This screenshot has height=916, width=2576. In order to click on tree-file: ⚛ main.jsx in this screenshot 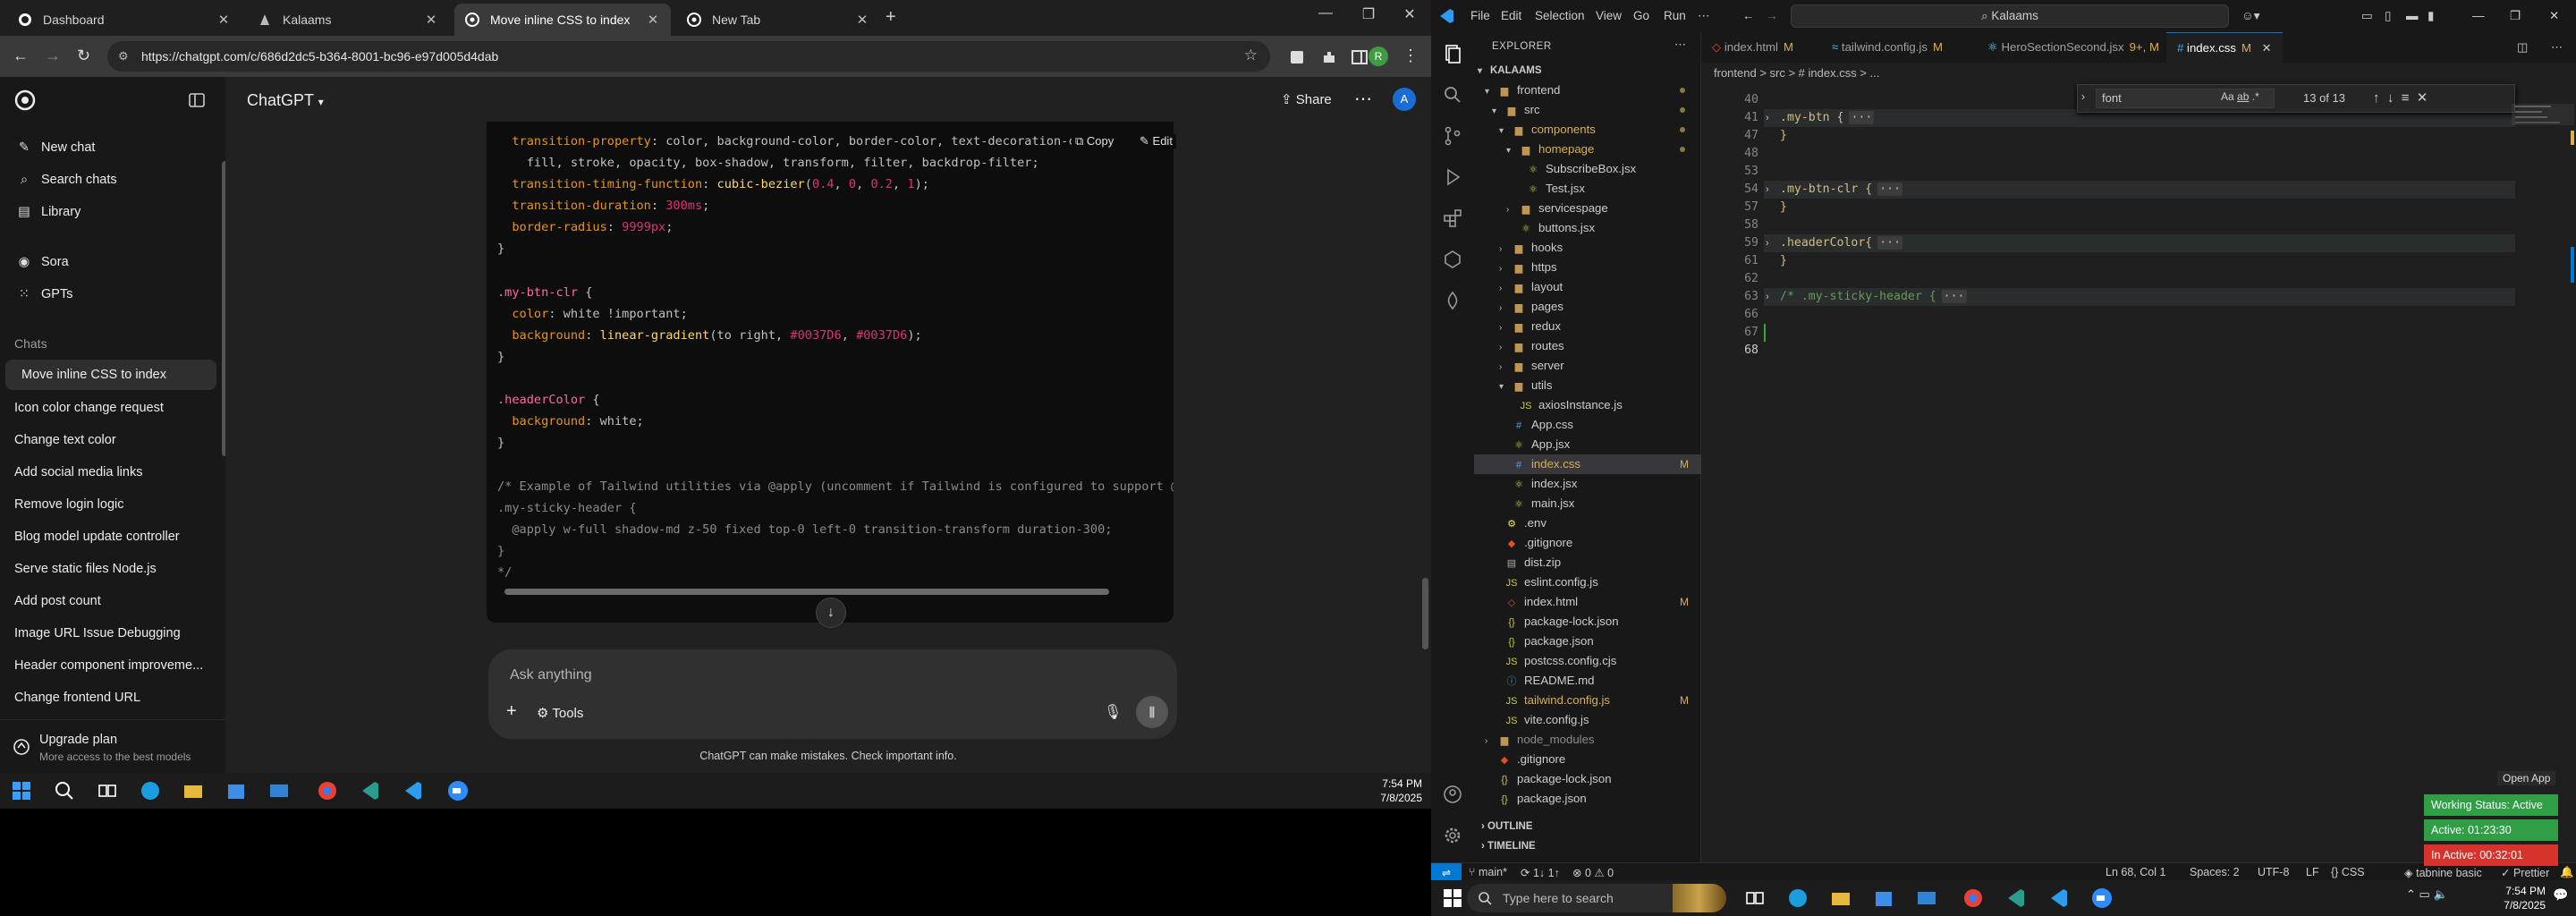, I will do `click(1587, 503)`.